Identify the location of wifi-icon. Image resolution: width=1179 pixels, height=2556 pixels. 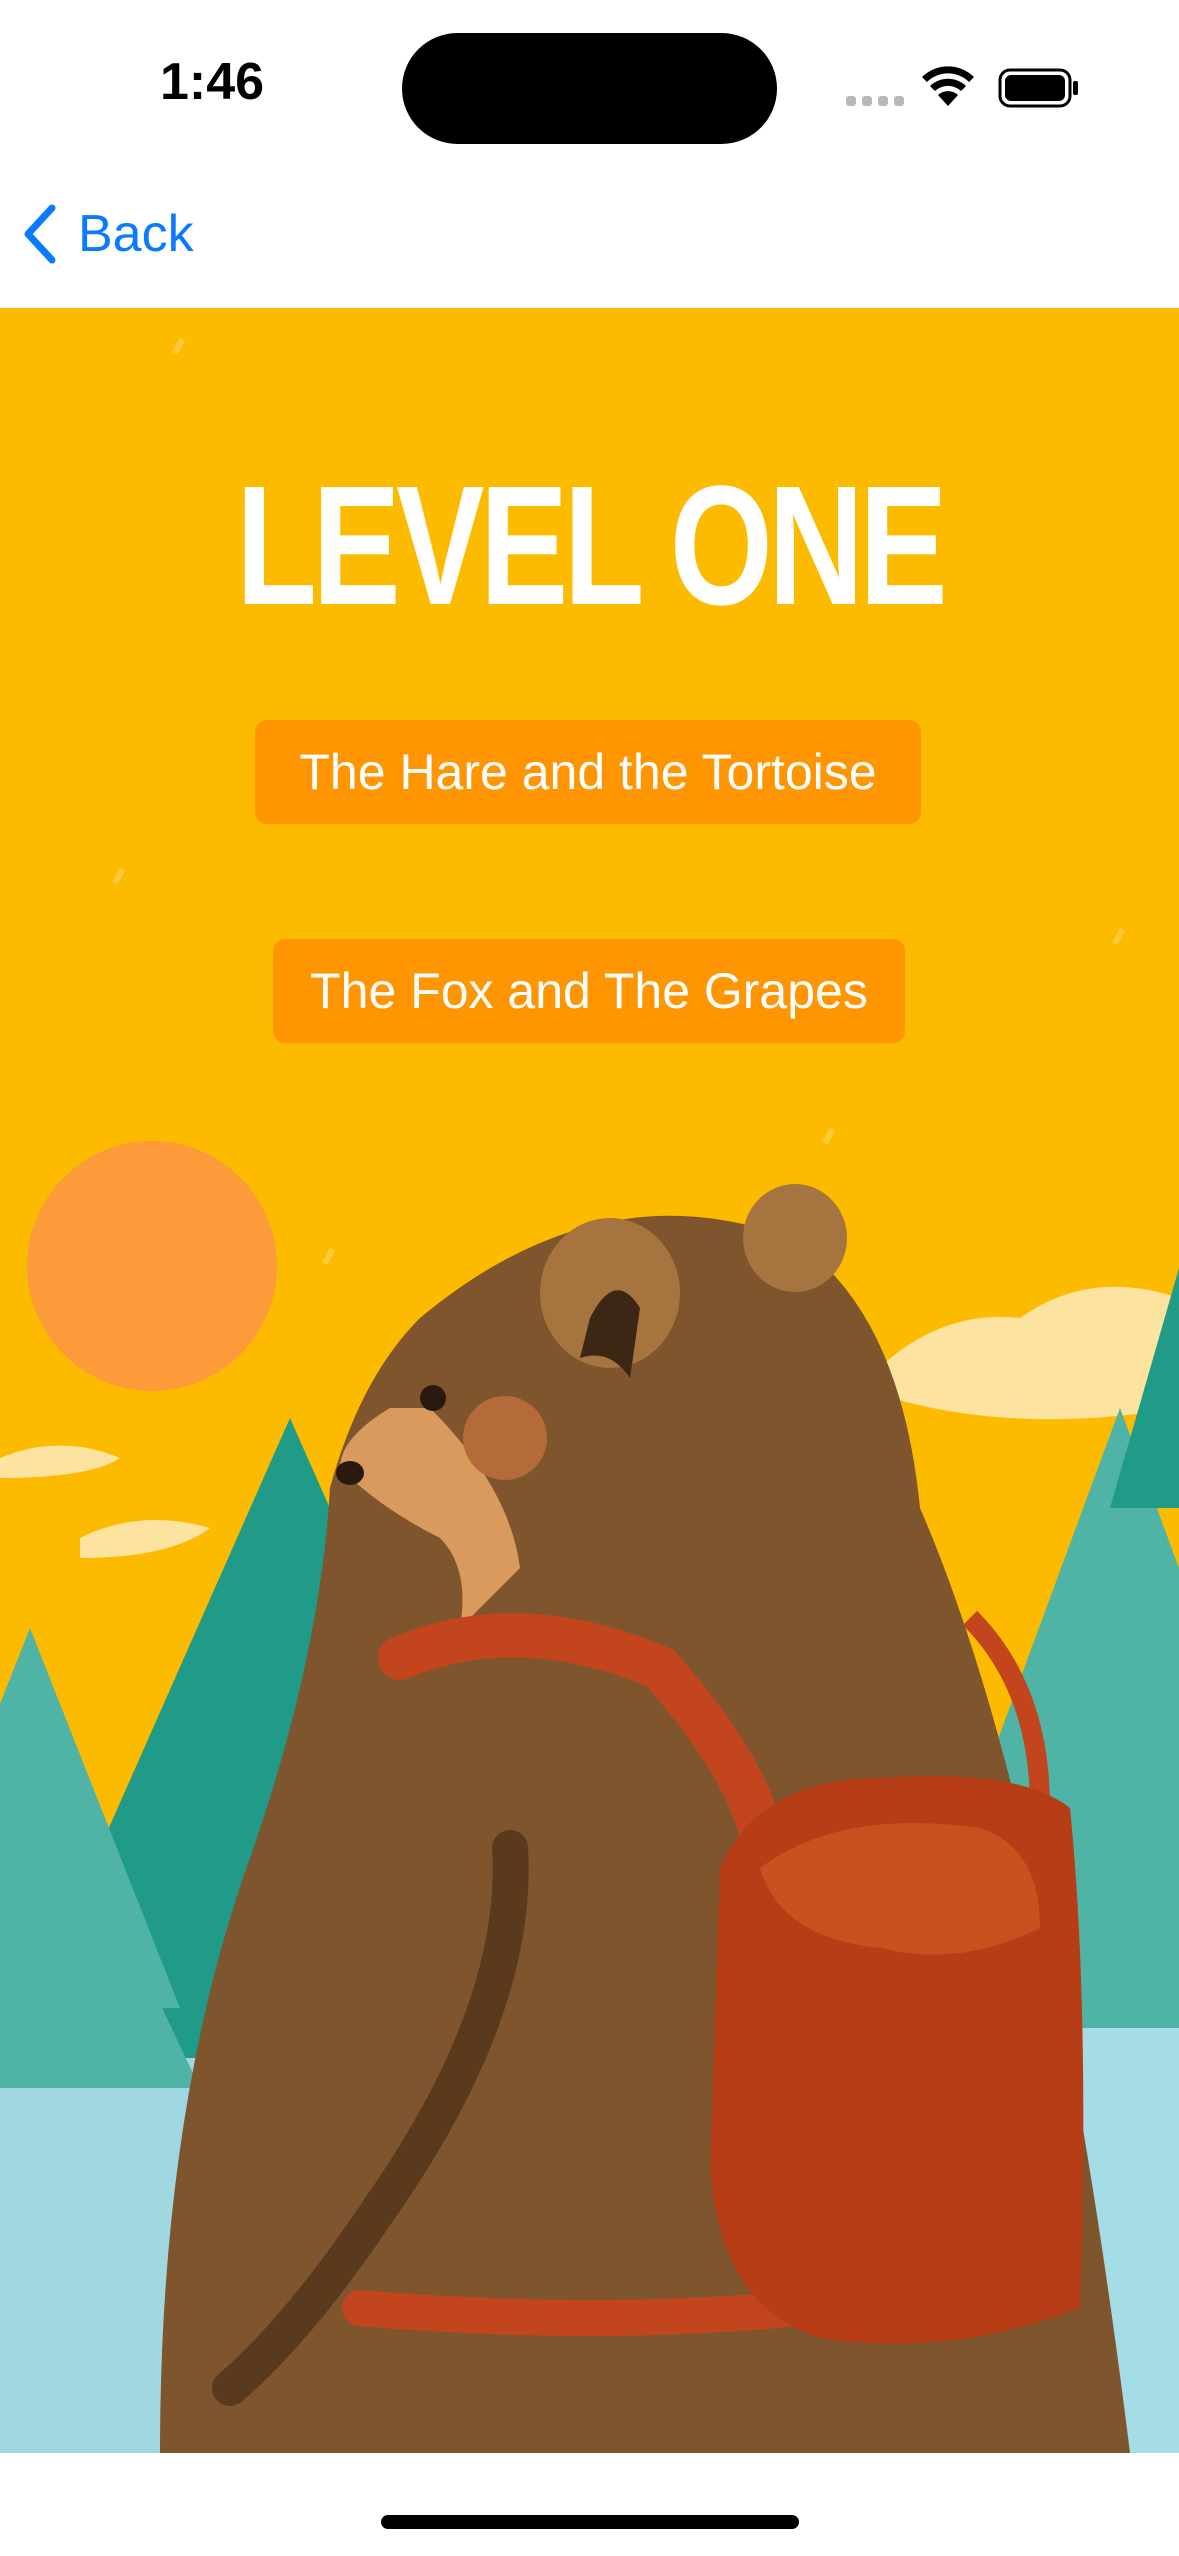
(948, 86).